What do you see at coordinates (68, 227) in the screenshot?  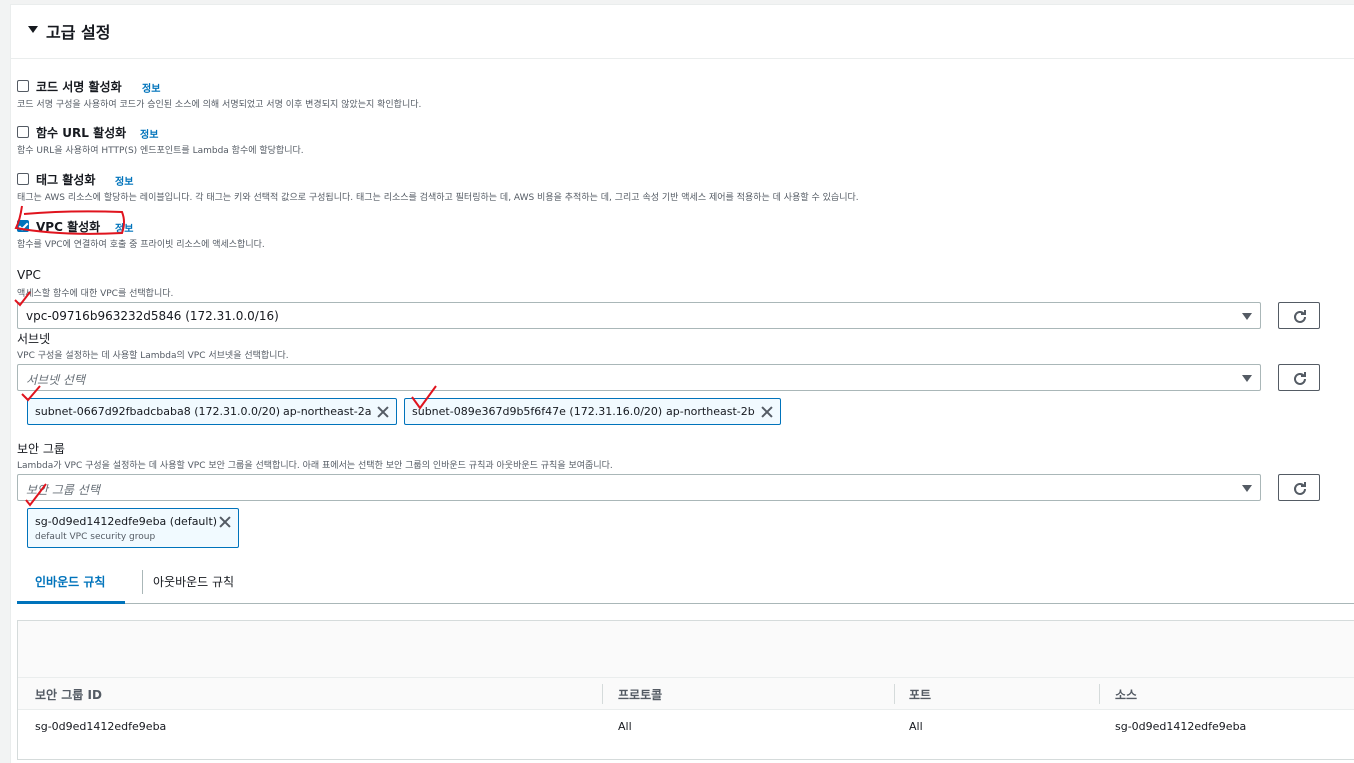 I see `option-label: VPC 활성화` at bounding box center [68, 227].